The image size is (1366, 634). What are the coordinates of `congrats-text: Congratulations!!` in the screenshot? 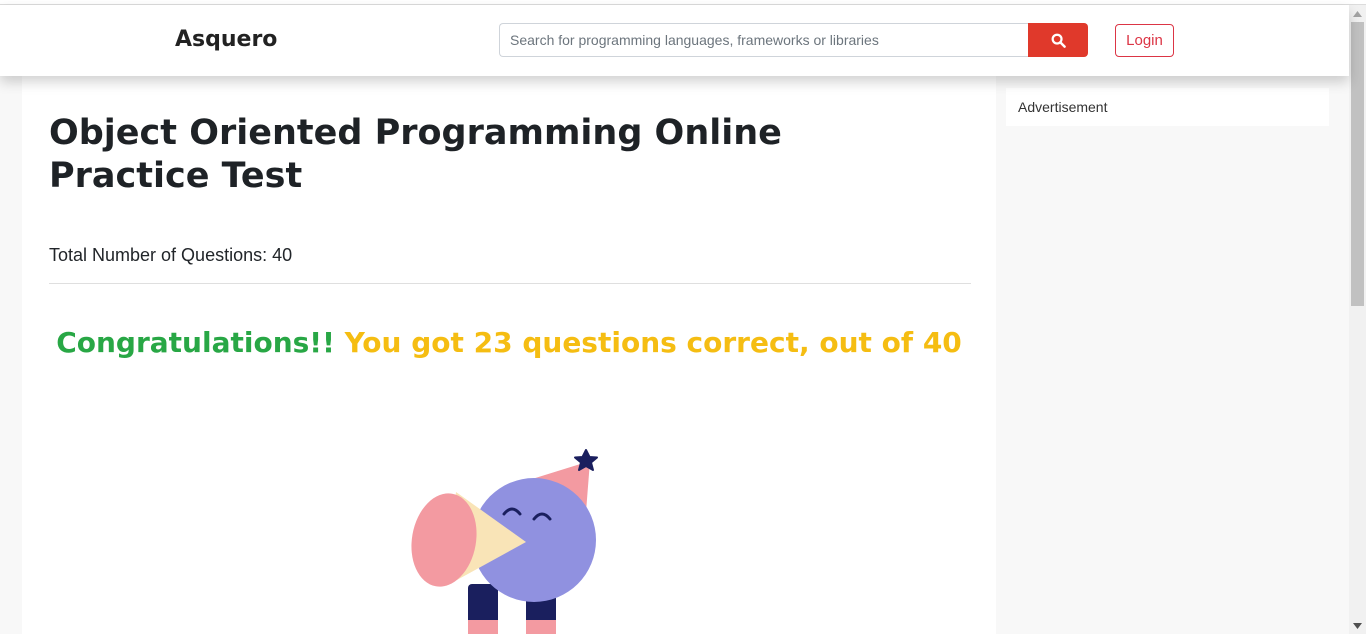 It's located at (195, 342).